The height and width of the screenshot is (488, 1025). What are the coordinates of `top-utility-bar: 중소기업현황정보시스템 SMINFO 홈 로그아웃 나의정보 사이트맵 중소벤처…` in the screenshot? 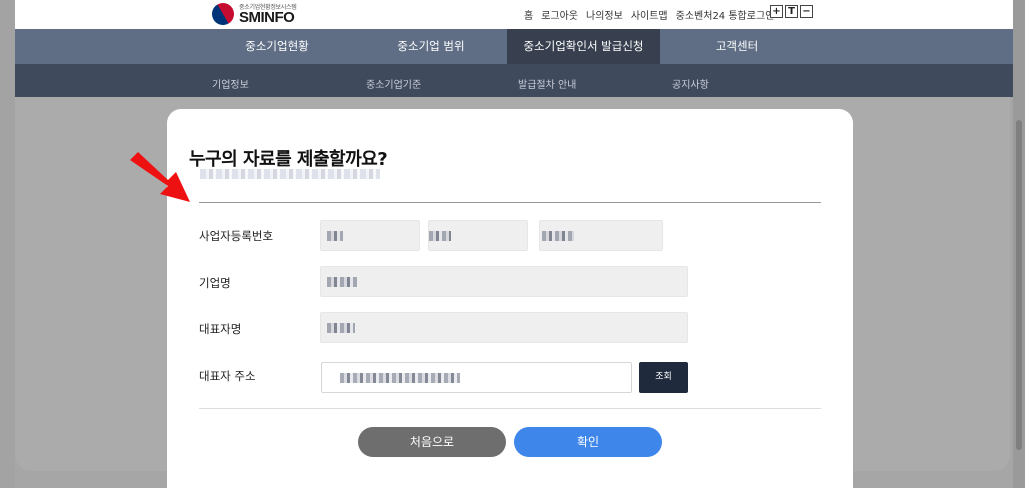 It's located at (512, 15).